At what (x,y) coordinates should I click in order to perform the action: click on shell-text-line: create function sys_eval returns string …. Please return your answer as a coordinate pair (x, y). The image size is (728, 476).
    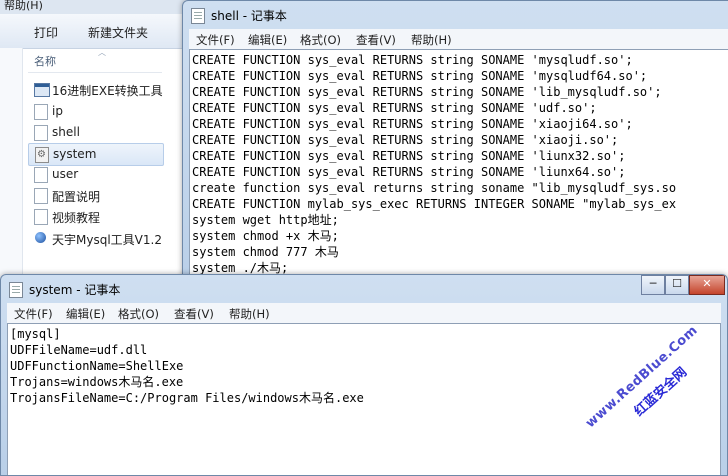
    Looking at the image, I should click on (434, 188).